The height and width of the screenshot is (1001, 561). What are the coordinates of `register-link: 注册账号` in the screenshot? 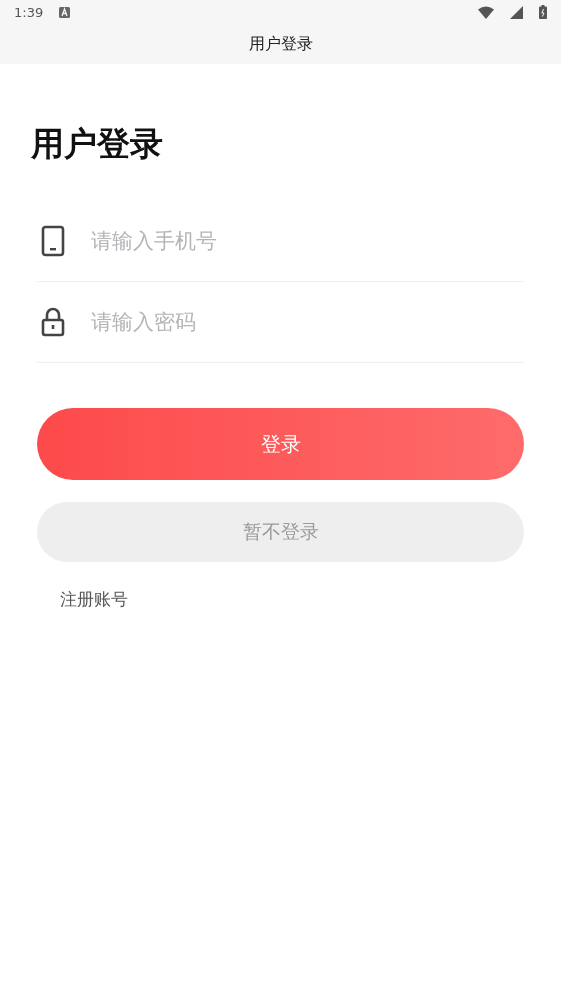 It's located at (94, 599).